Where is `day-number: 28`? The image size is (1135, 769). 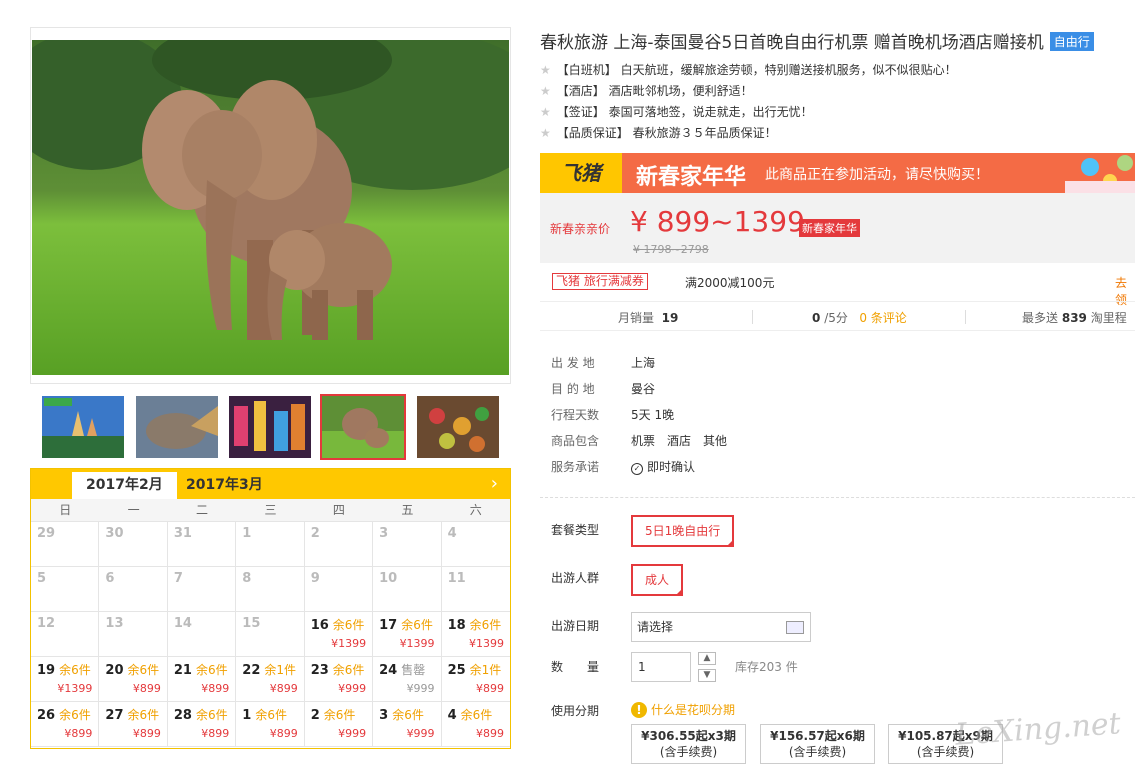
day-number: 28 is located at coordinates (182, 715).